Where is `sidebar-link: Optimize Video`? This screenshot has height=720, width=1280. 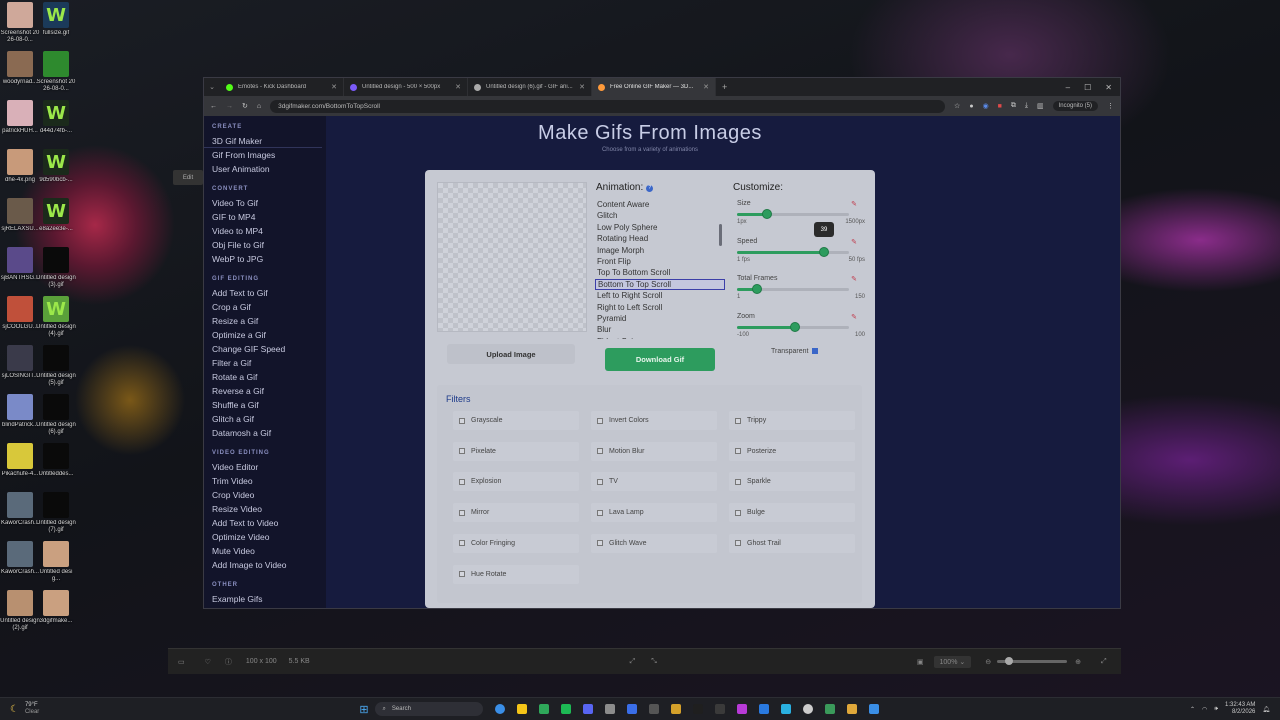
sidebar-link: Optimize Video is located at coordinates (265, 537).